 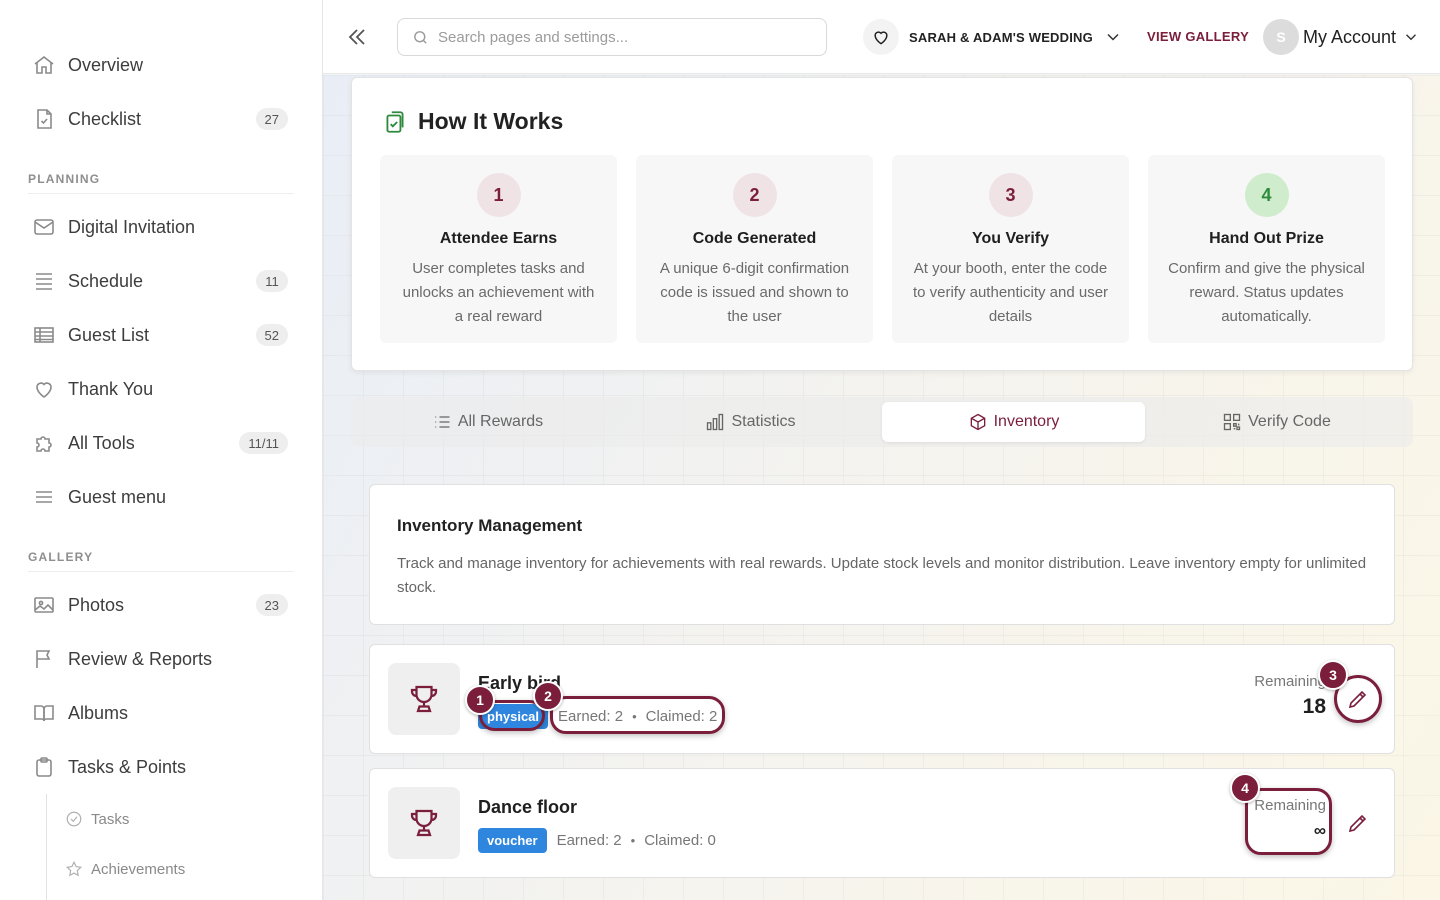 What do you see at coordinates (179, 819) in the screenshot?
I see `sidebar-subitem-tasks: Tasks` at bounding box center [179, 819].